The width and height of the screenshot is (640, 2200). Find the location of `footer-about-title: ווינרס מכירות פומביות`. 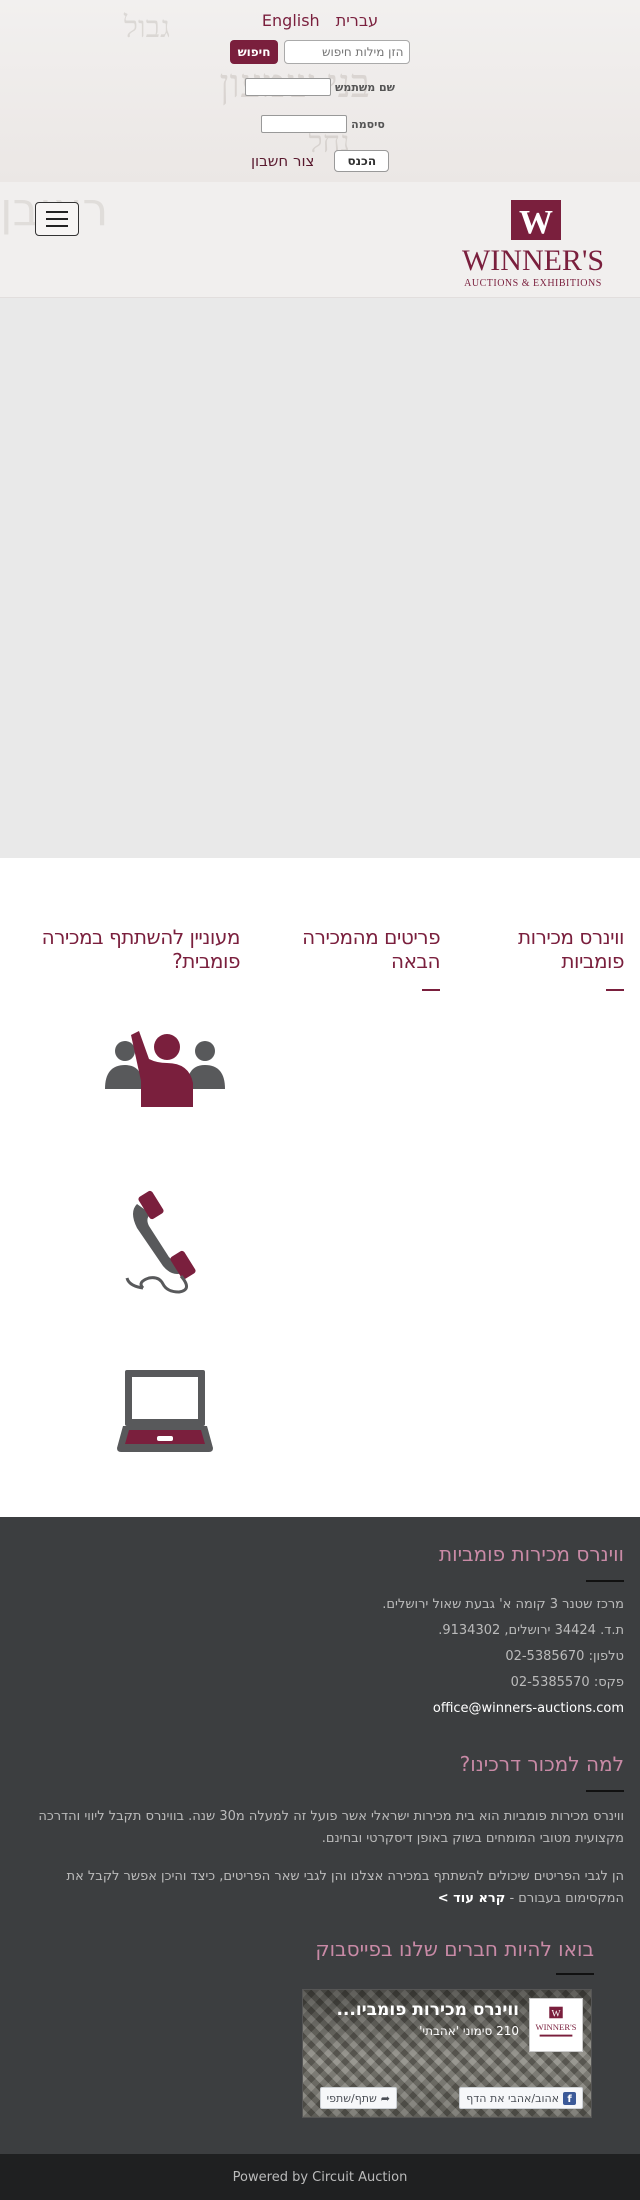

footer-about-title: ווינרס מכירות פומביות is located at coordinates (531, 1554).